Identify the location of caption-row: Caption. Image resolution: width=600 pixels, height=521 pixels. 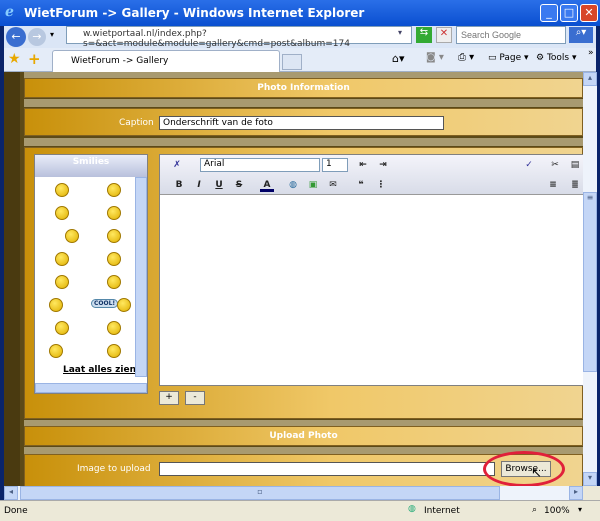
(303, 122).